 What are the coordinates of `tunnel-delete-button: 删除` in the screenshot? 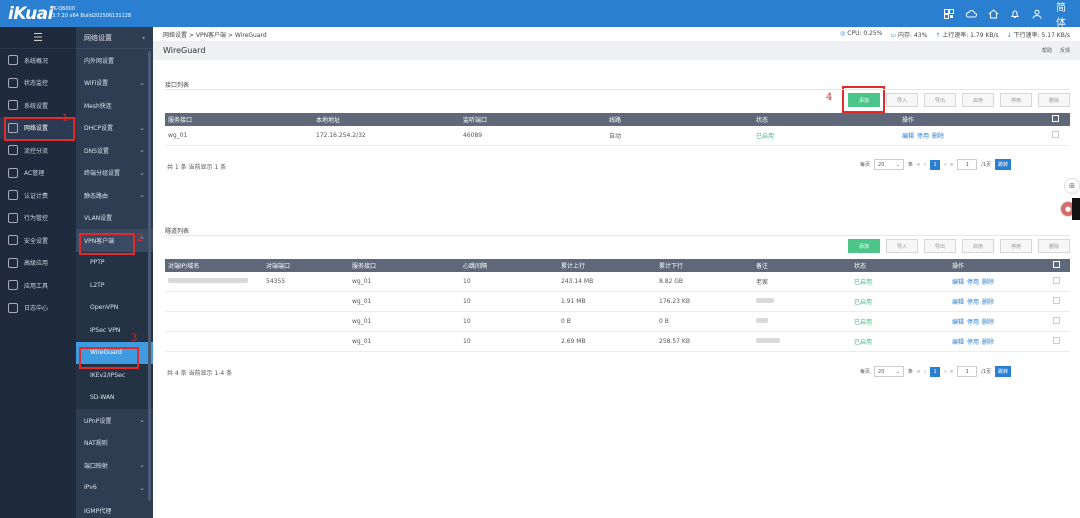 It's located at (1054, 246).